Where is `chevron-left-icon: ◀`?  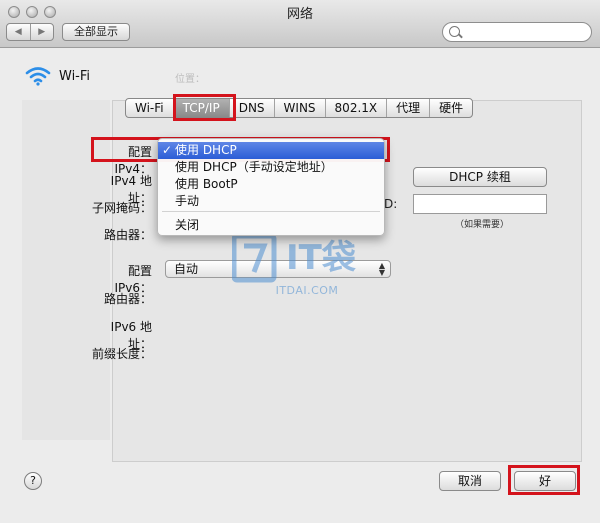
chevron-left-icon: ◀ is located at coordinates (18, 32).